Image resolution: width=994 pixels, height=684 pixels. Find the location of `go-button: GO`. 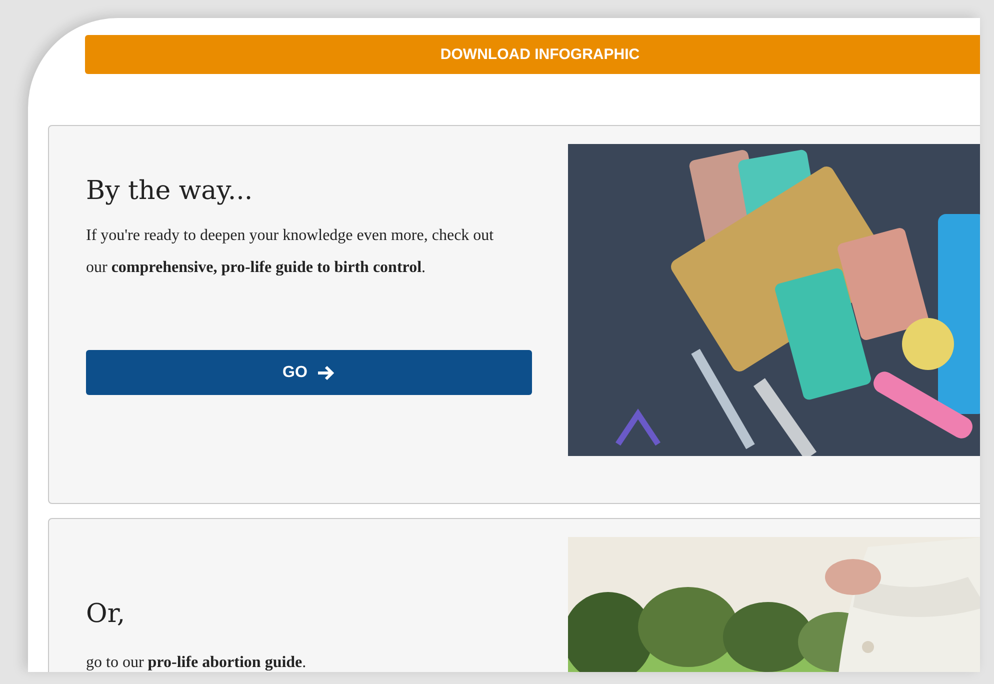

go-button: GO is located at coordinates (309, 372).